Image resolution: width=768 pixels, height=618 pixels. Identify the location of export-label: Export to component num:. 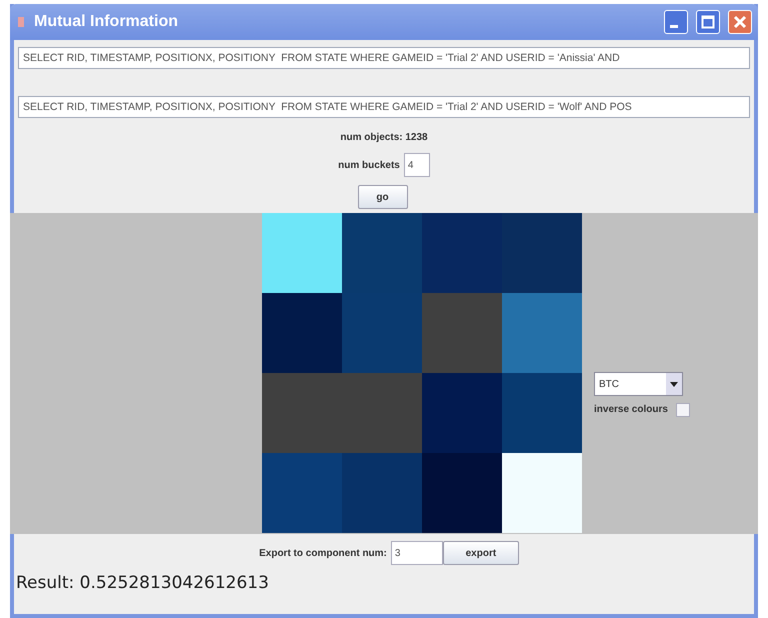
(323, 553).